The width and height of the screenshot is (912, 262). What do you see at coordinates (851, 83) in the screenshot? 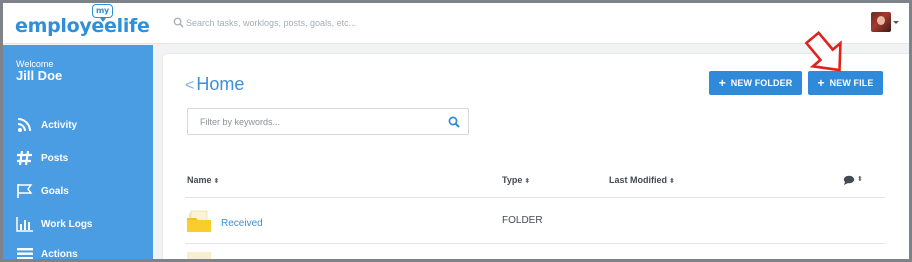
I see `new-file-label: NEW FILE` at bounding box center [851, 83].